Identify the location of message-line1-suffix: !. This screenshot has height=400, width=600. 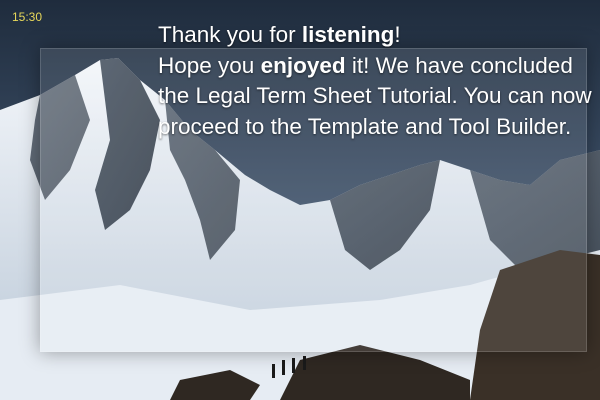
(397, 34).